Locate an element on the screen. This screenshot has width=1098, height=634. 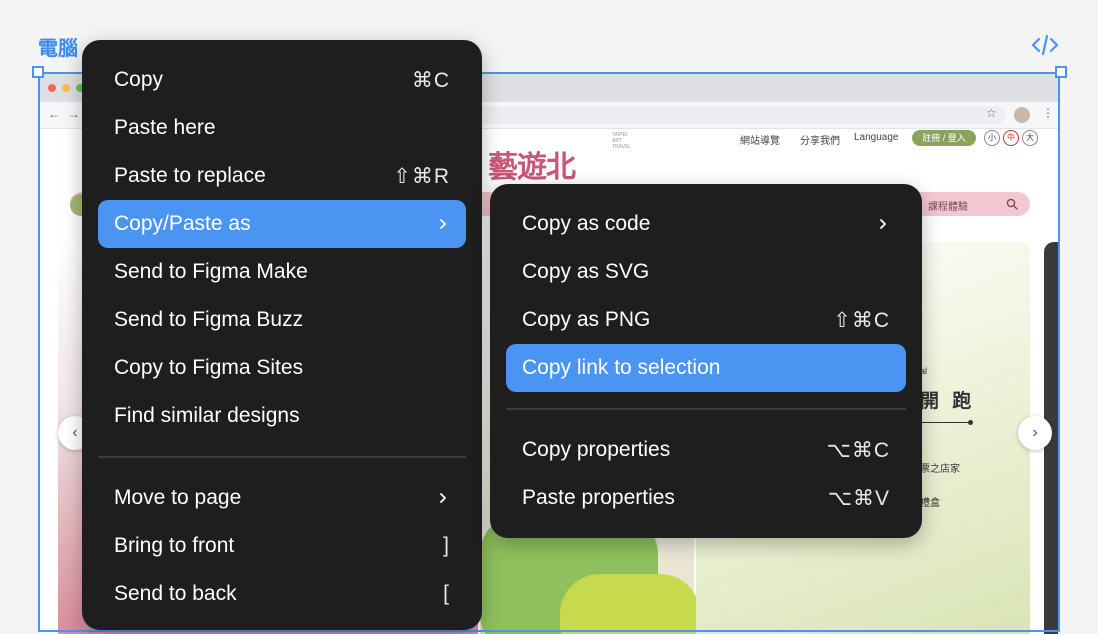
submenu-item-copy-as-code: Copy as code is located at coordinates (706, 224).